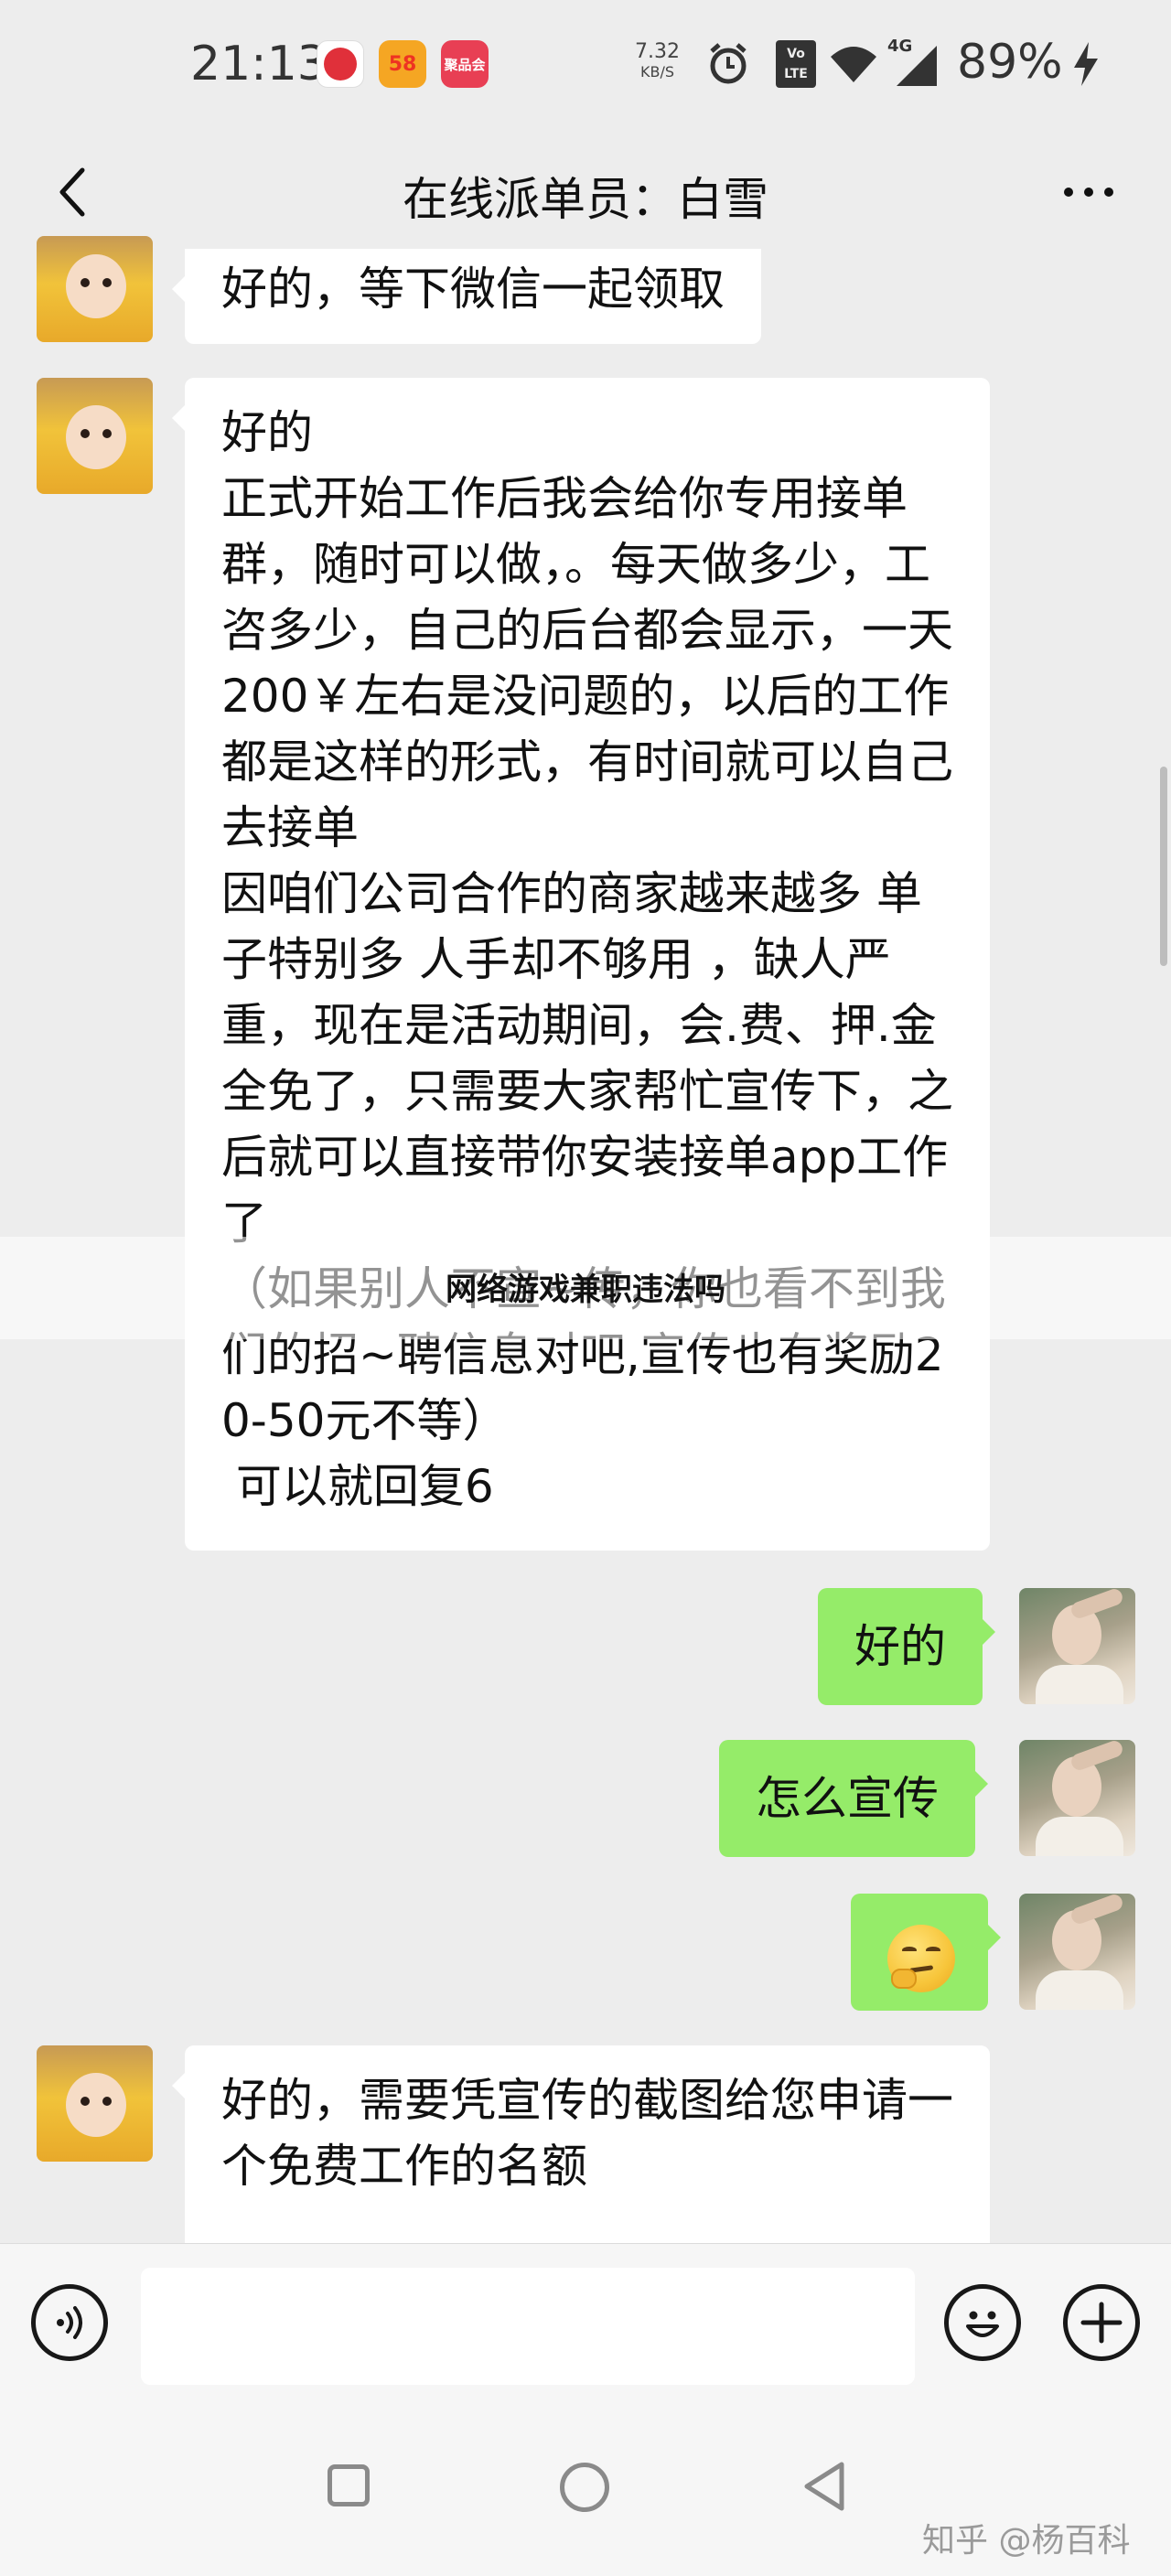  I want to click on wifi-icon, so click(853, 65).